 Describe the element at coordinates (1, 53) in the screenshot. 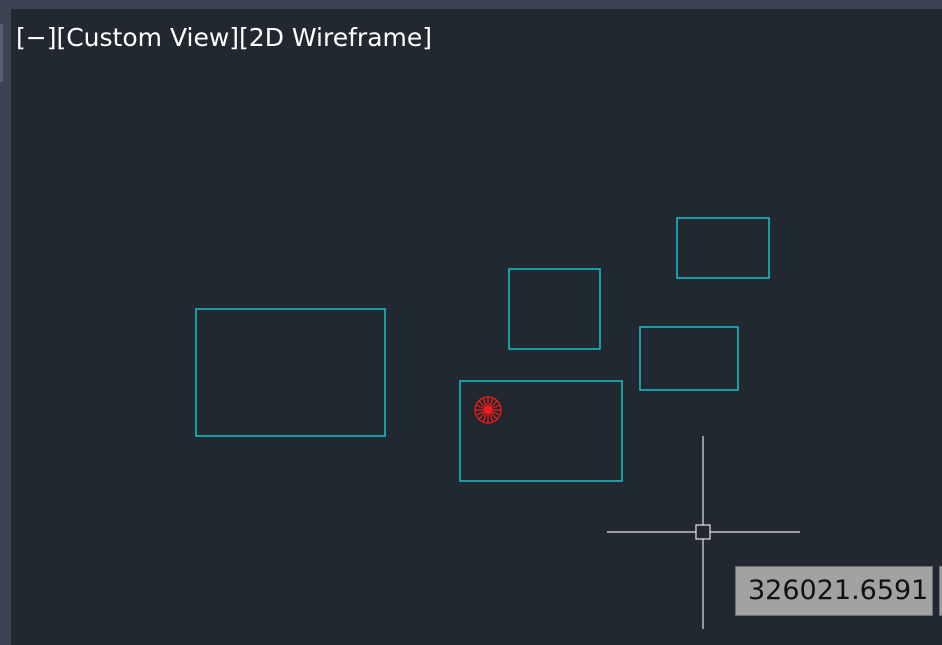

I see `panel-scroll-indicator` at that location.